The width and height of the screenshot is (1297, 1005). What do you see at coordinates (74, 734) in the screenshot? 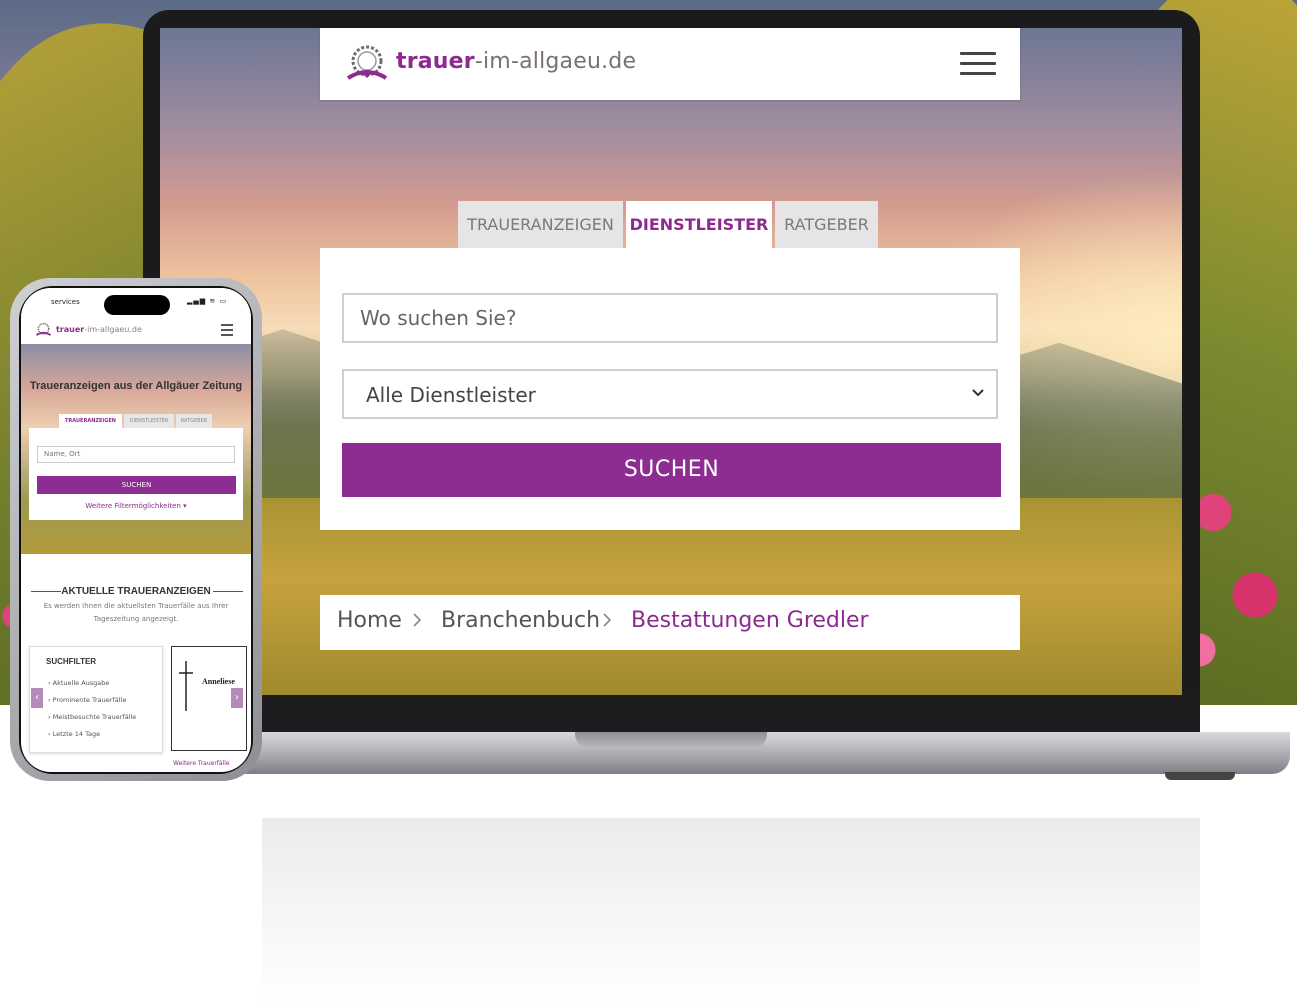
I see `phone-filter-item: › Letzte 14 Tage` at bounding box center [74, 734].